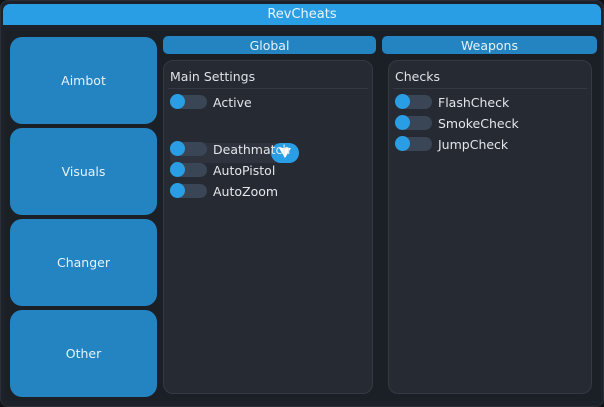 The image size is (604, 407). I want to click on title-bar: RevCheats, so click(302, 14).